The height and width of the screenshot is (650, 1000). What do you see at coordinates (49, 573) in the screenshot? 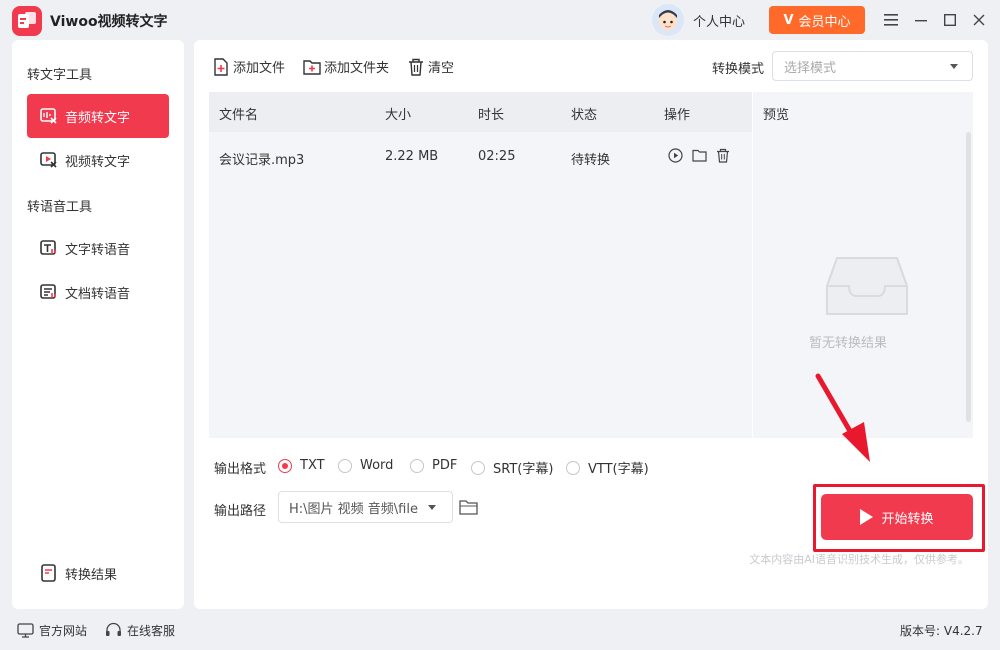
I see `result-doc-icon` at bounding box center [49, 573].